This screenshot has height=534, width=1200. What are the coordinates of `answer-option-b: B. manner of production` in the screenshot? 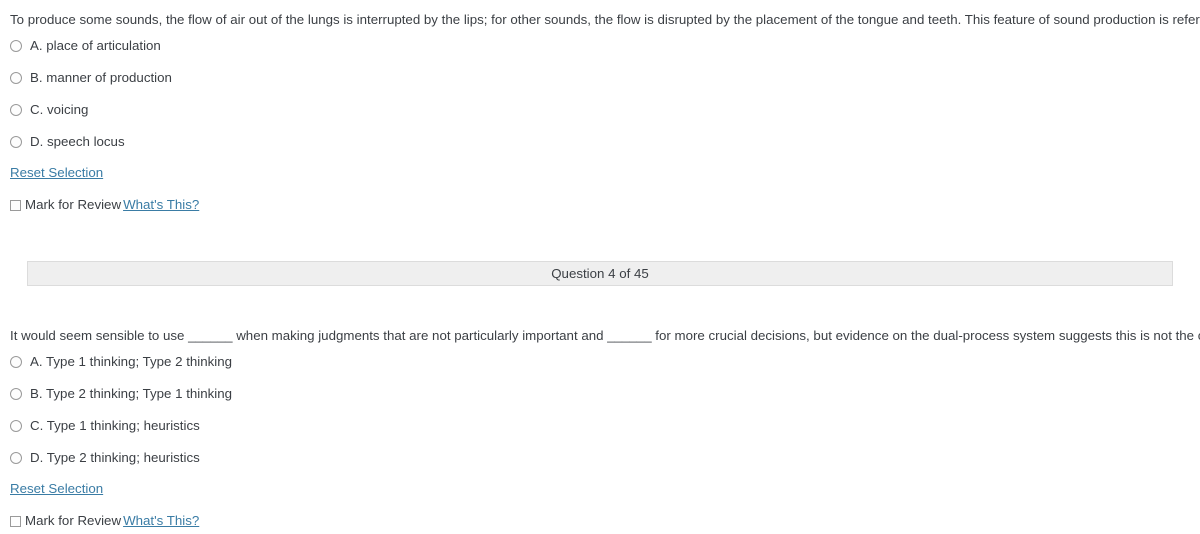 It's located at (600, 78).